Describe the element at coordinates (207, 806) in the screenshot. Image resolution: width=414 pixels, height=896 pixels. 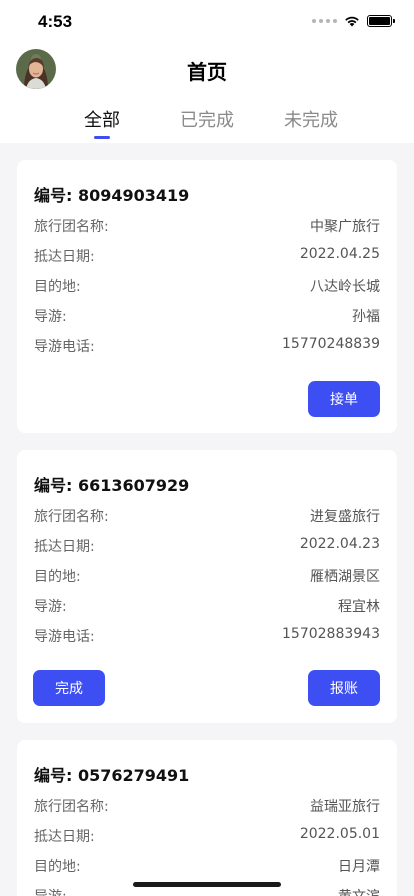
I see `row-tour-group: 旅行团名称: 益瑞亚旅行` at that location.